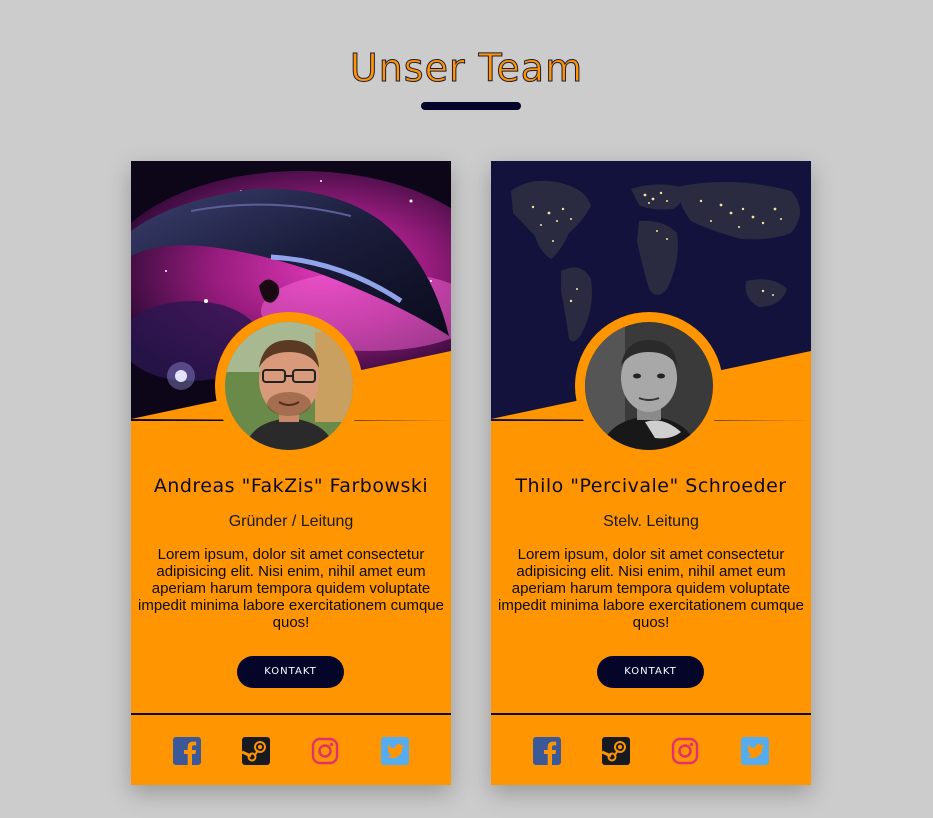 Image resolution: width=933 pixels, height=818 pixels. I want to click on member-role: Gründer / Leitung, so click(291, 521).